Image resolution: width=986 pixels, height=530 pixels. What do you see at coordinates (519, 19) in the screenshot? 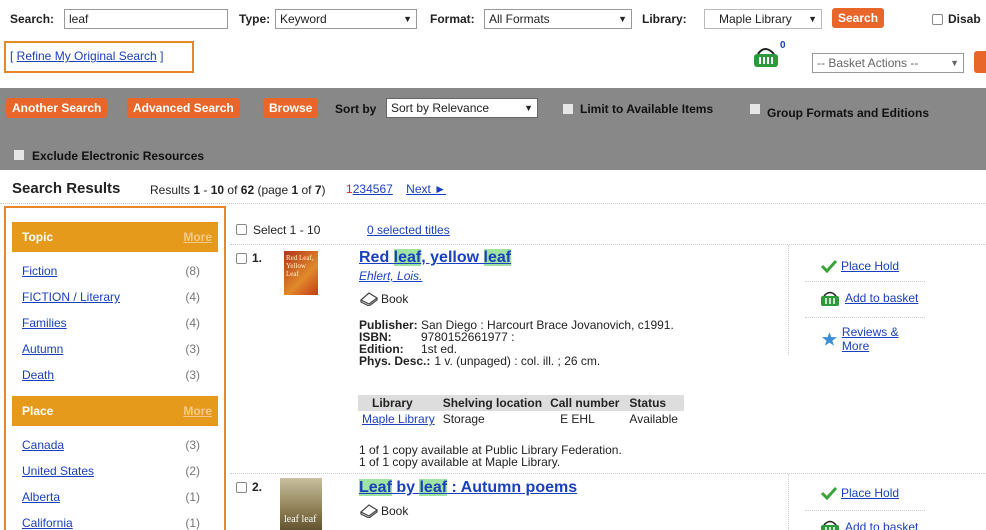
I see `format-value: All Formats` at bounding box center [519, 19].